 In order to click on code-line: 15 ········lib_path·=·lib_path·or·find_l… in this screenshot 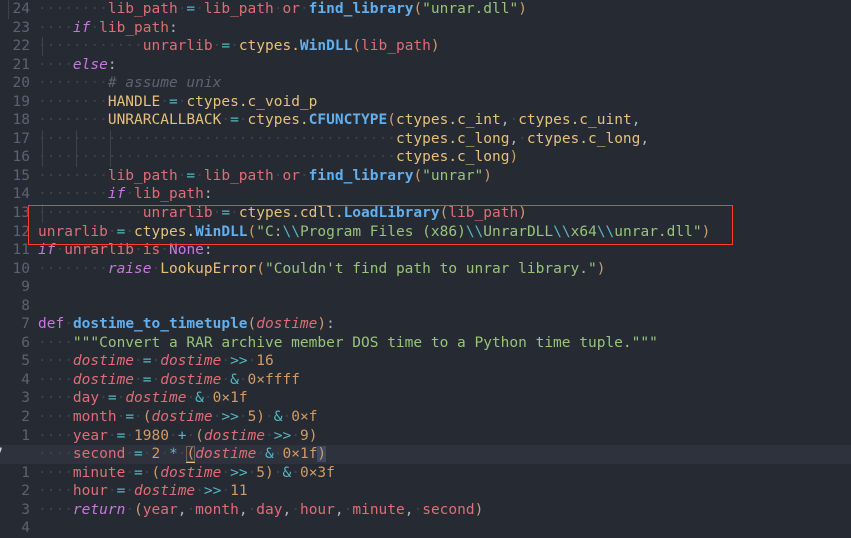, I will do `click(425, 176)`.